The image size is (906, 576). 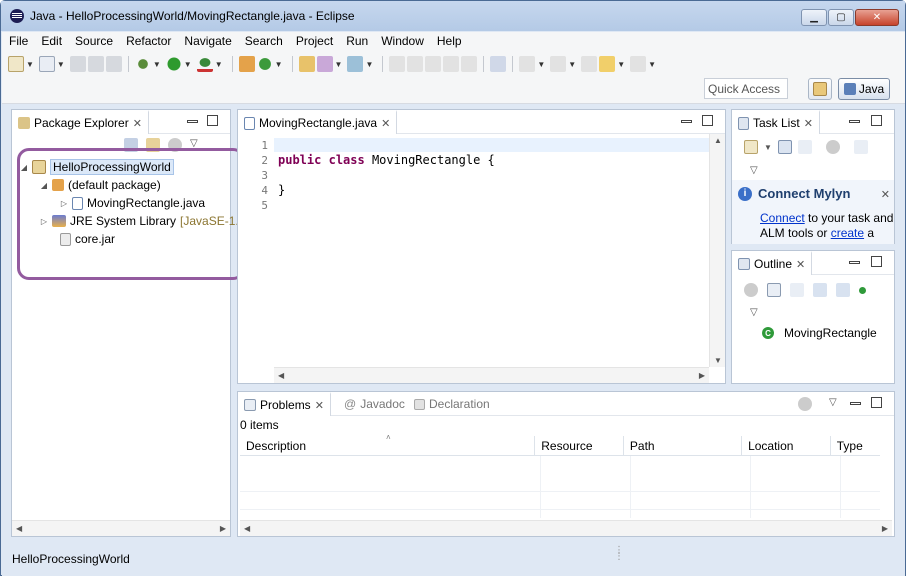 I want to click on tab-declaration: Declaration, so click(x=452, y=404).